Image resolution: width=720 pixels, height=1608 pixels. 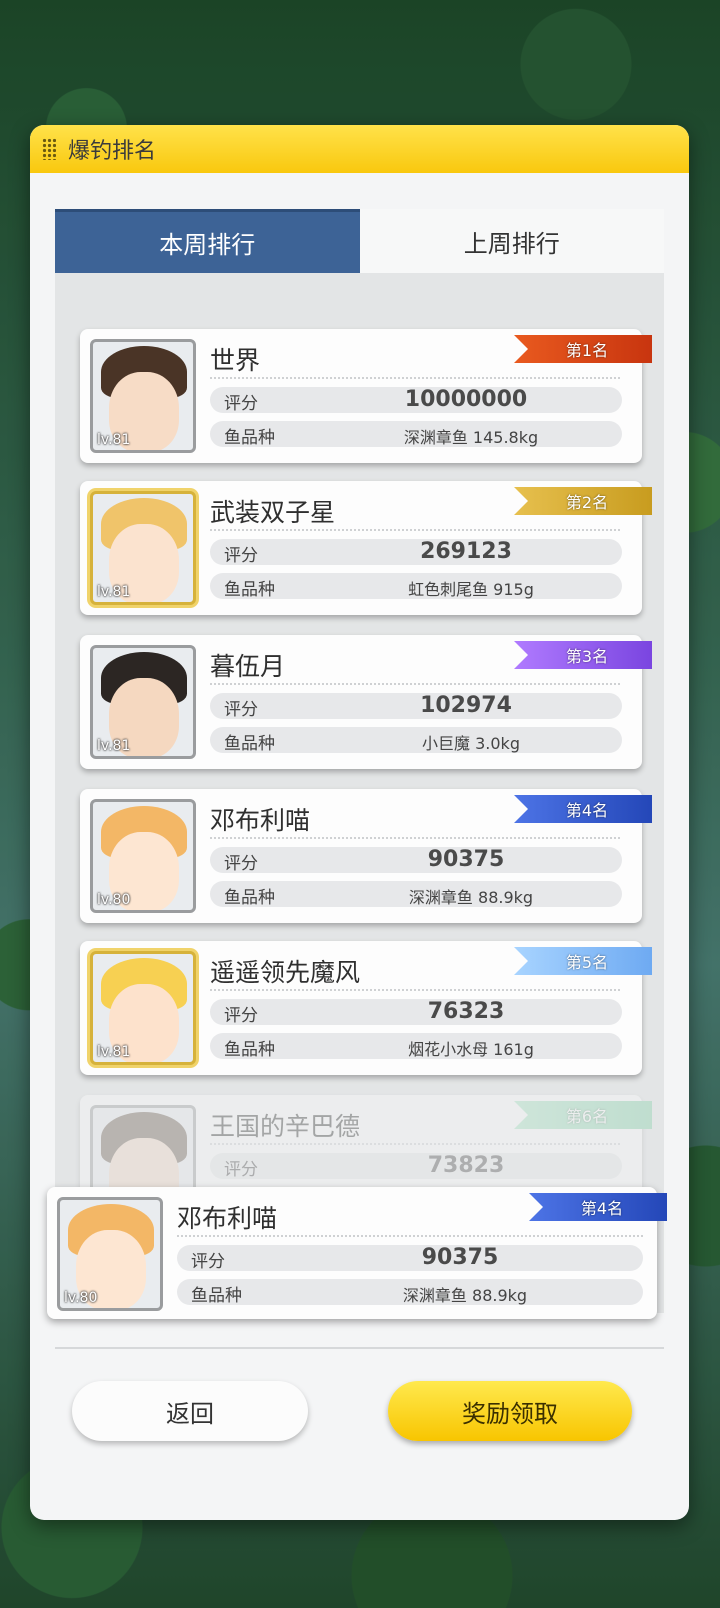 I want to click on score-row: 评分 102974, so click(x=416, y=706).